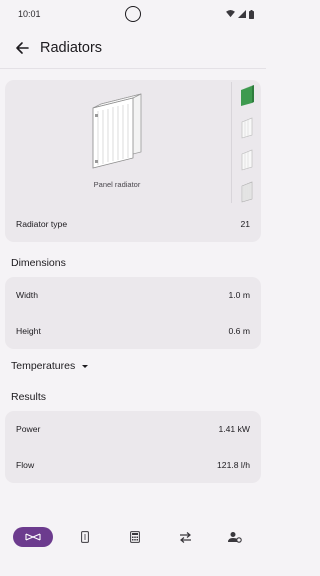  Describe the element at coordinates (133, 48) in the screenshot. I see `app-bar: Radiators` at that location.